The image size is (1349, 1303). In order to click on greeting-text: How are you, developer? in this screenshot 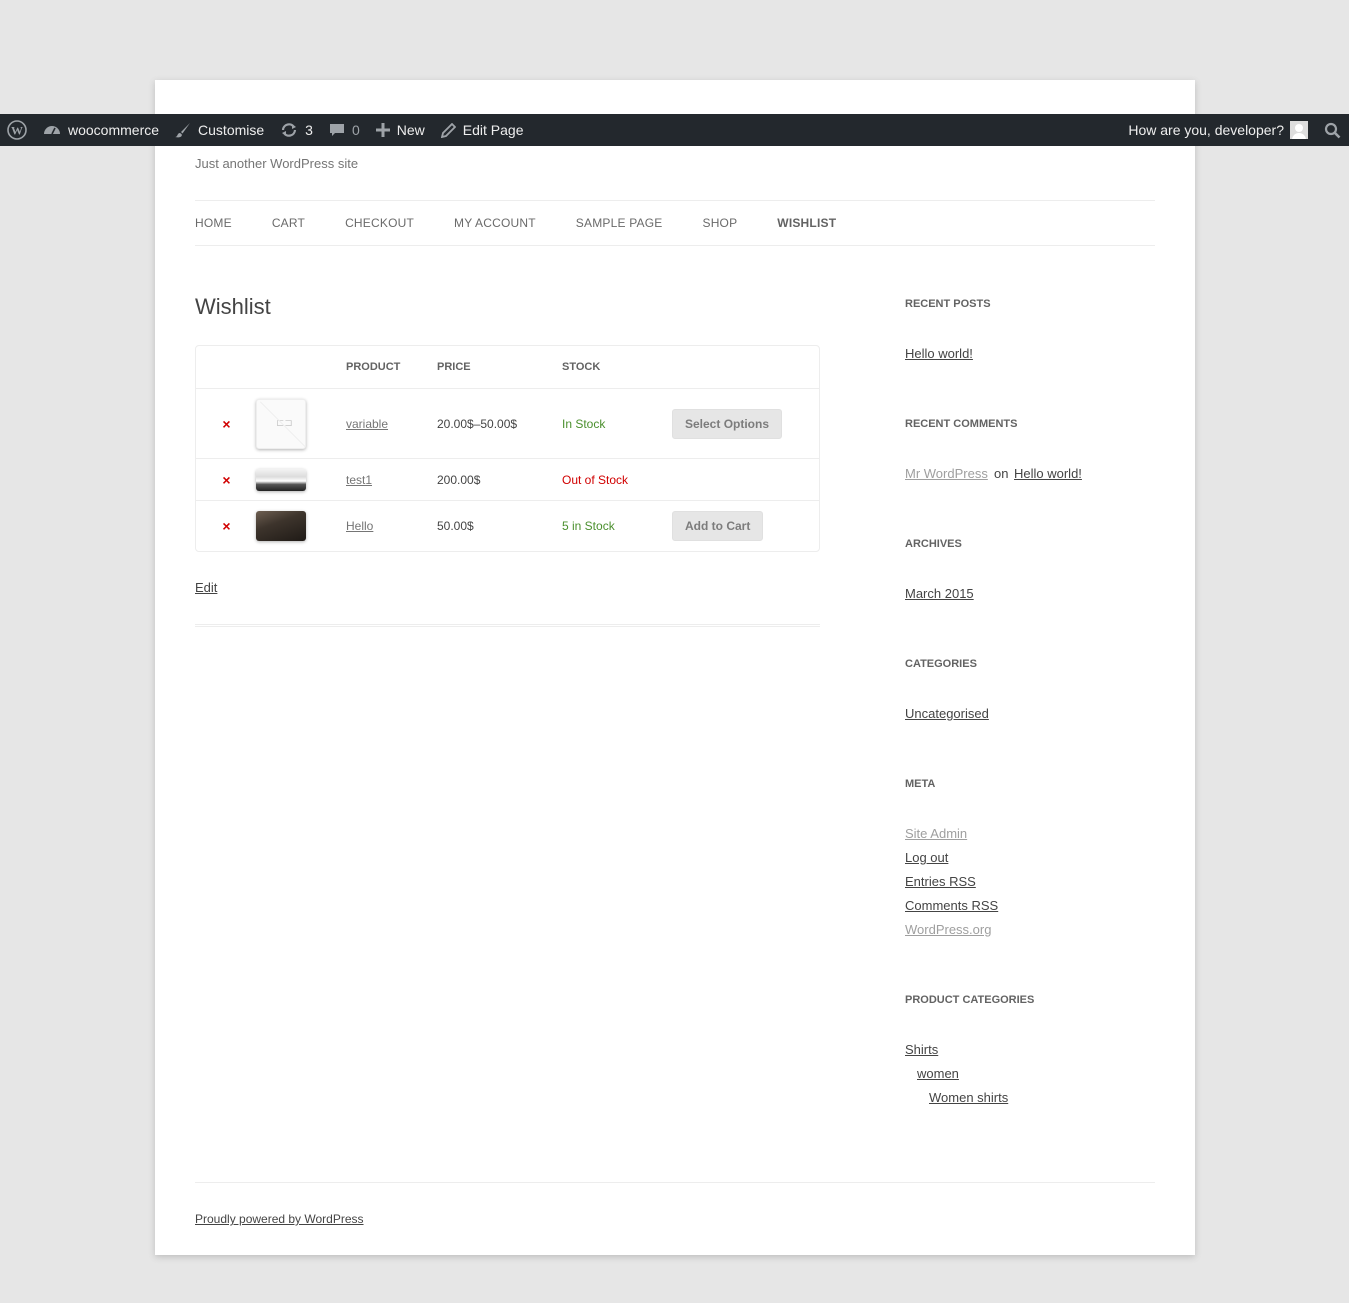, I will do `click(1206, 130)`.